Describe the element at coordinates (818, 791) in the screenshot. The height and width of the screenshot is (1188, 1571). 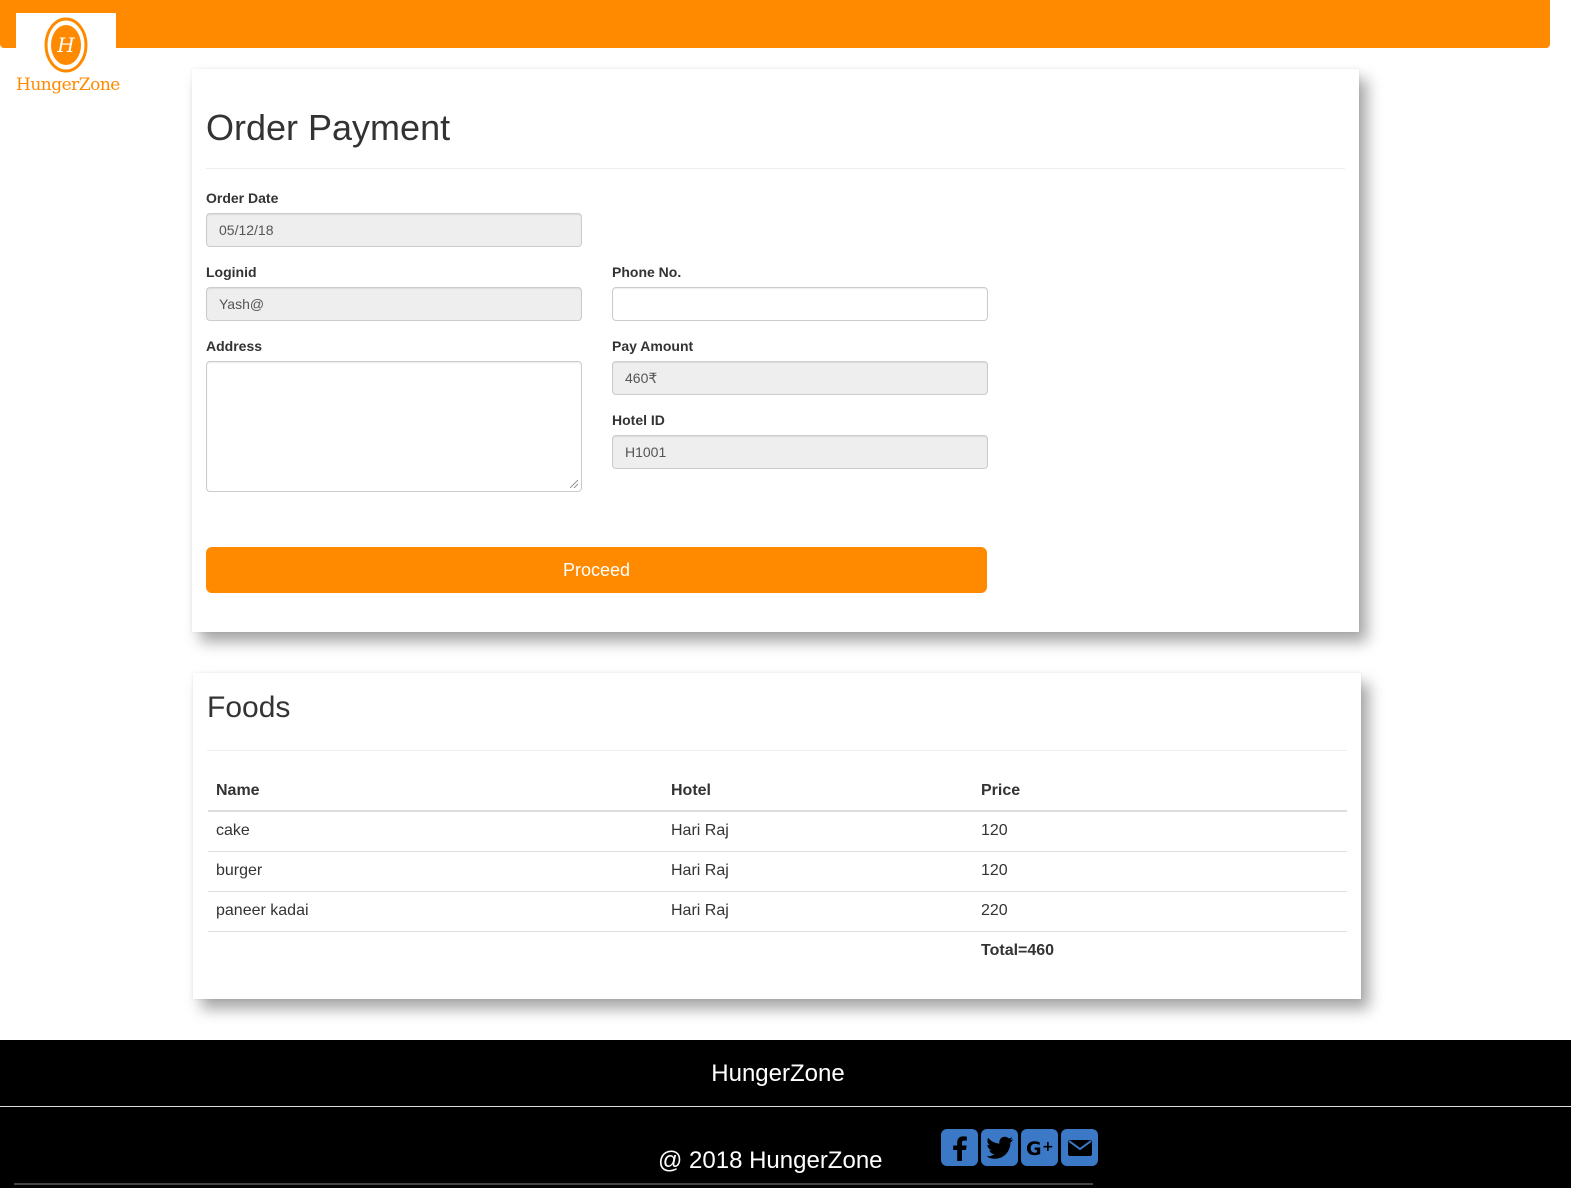
I see `column-header-hotel: Hotel` at that location.